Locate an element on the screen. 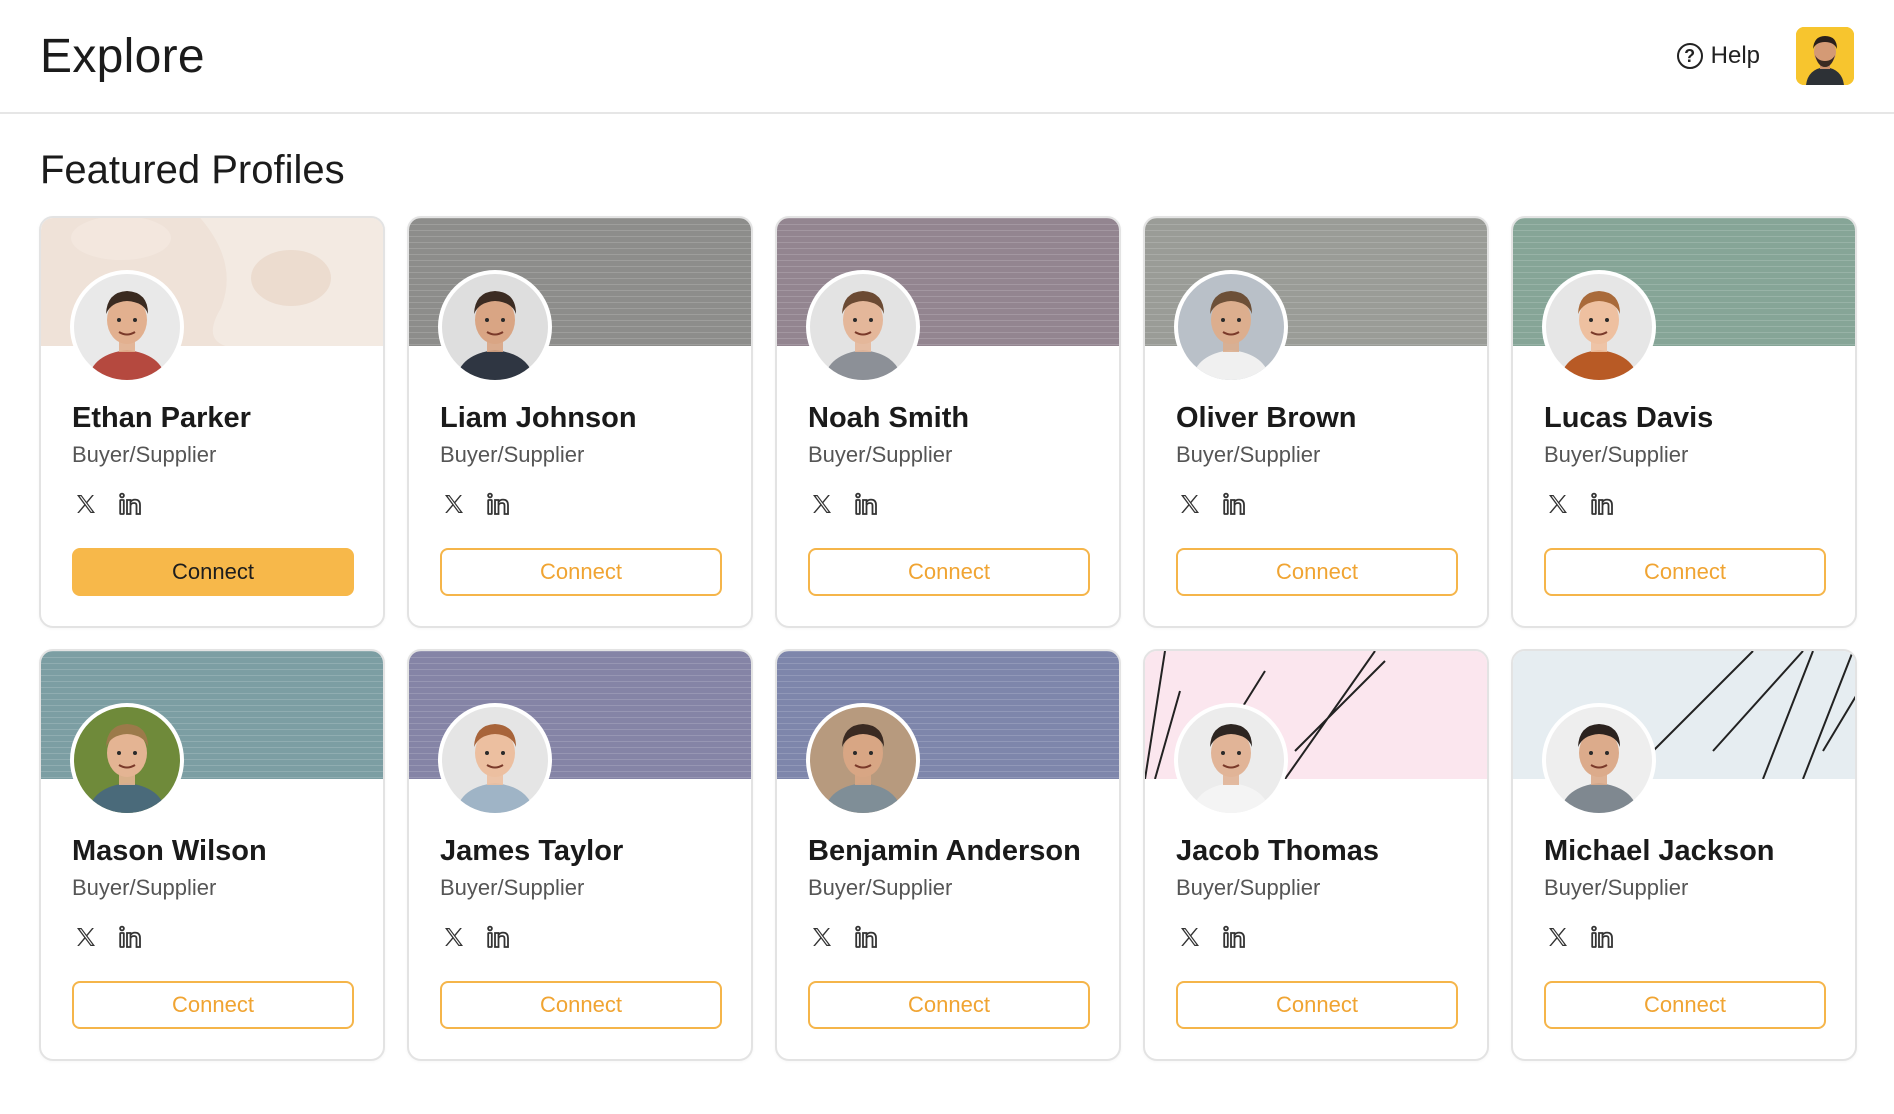  profile-card: Benjamin Anderson Buyer/Supplier Connect is located at coordinates (948, 855).